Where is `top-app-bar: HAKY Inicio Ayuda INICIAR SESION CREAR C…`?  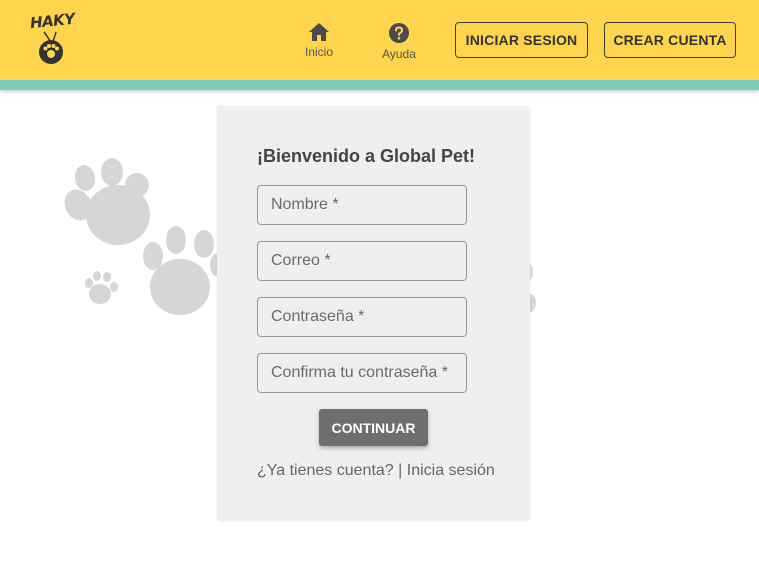 top-app-bar: HAKY Inicio Ayuda INICIAR SESION CREAR C… is located at coordinates (379, 40).